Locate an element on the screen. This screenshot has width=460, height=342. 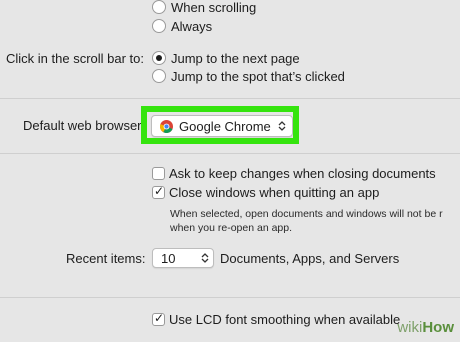
close-windows-checkbox is located at coordinates (158, 191).